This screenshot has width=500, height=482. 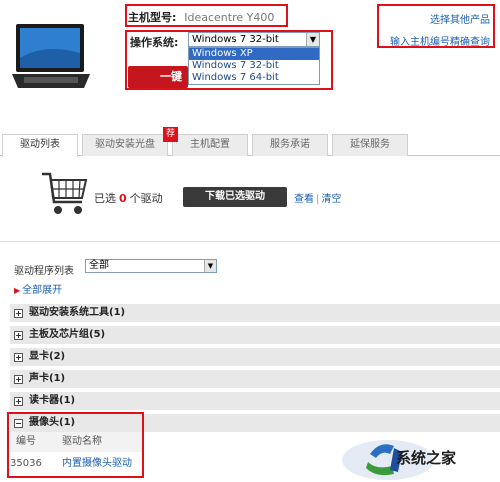 What do you see at coordinates (250, 145) in the screenshot?
I see `tab-bar: 驱动列表 驱动安装光盘 主机配置 服务承诺 延保服务` at bounding box center [250, 145].